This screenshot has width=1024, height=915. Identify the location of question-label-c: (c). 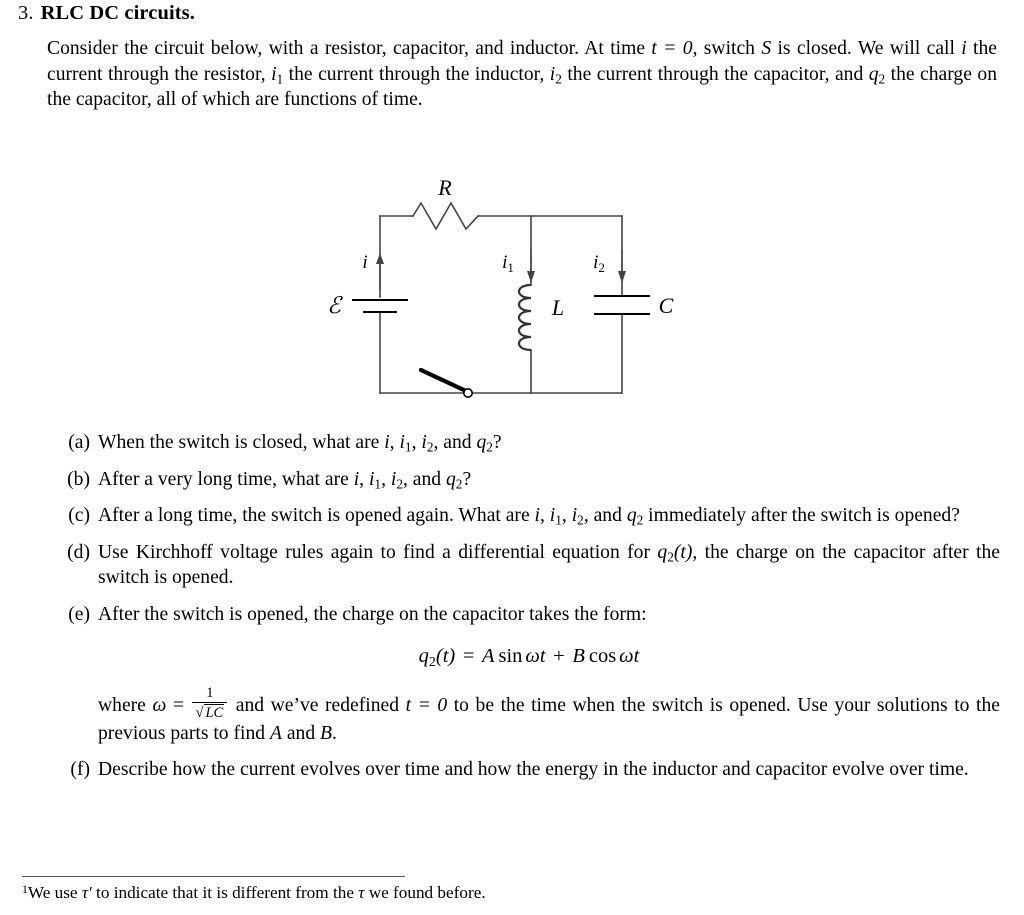
(79, 515).